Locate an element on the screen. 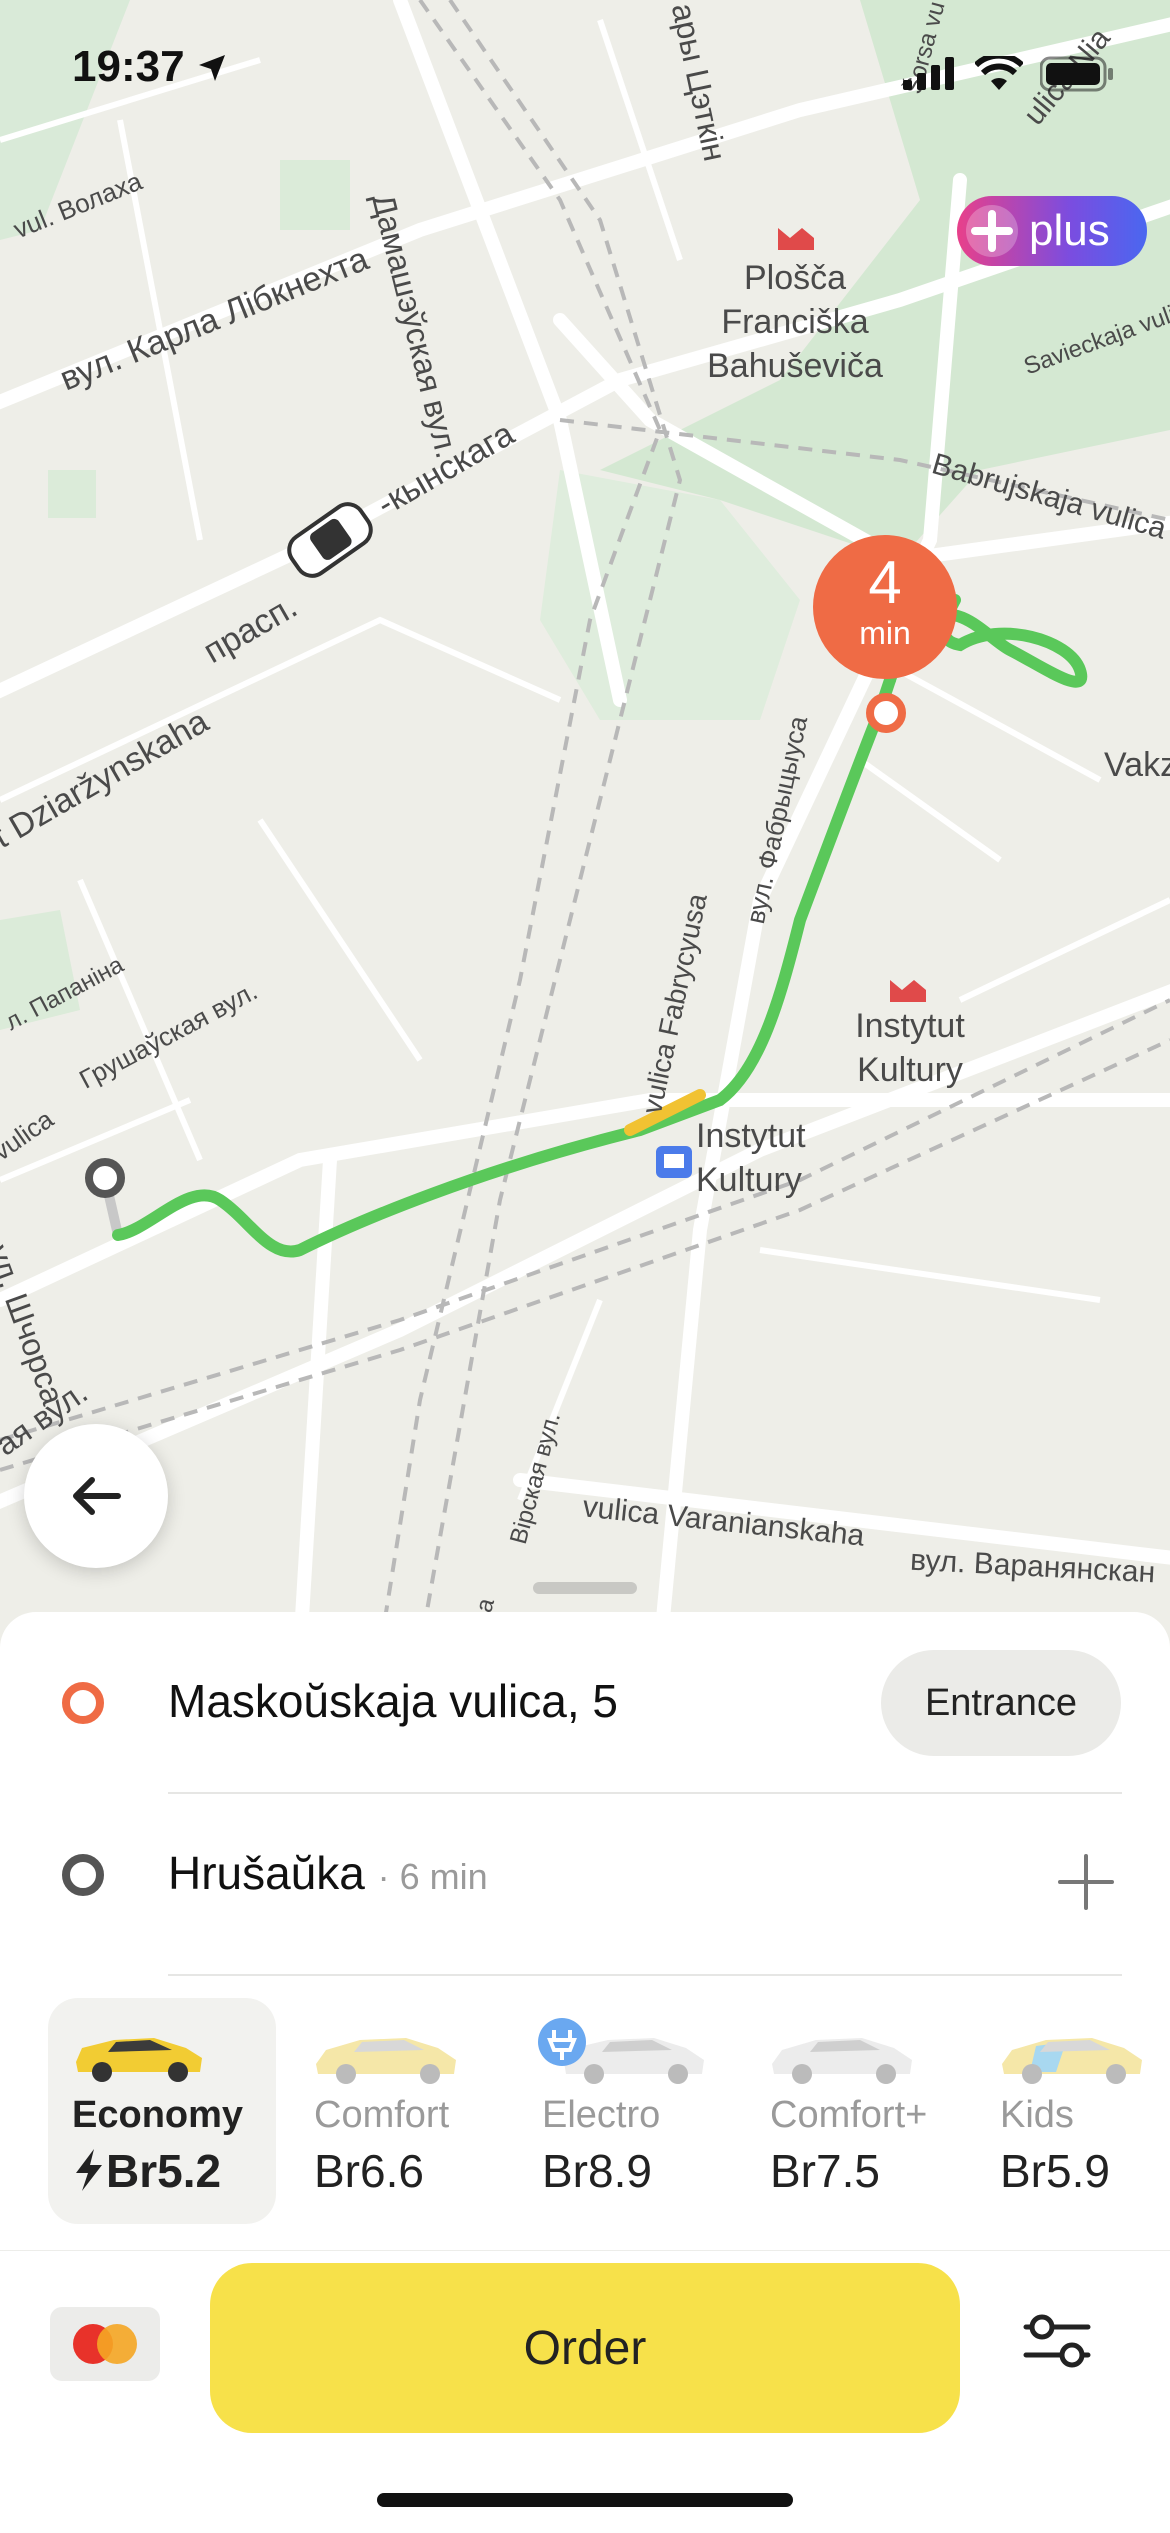 Image resolution: width=1170 pixels, height=2533 pixels. tariff-price: Br8.9 is located at coordinates (597, 2171).